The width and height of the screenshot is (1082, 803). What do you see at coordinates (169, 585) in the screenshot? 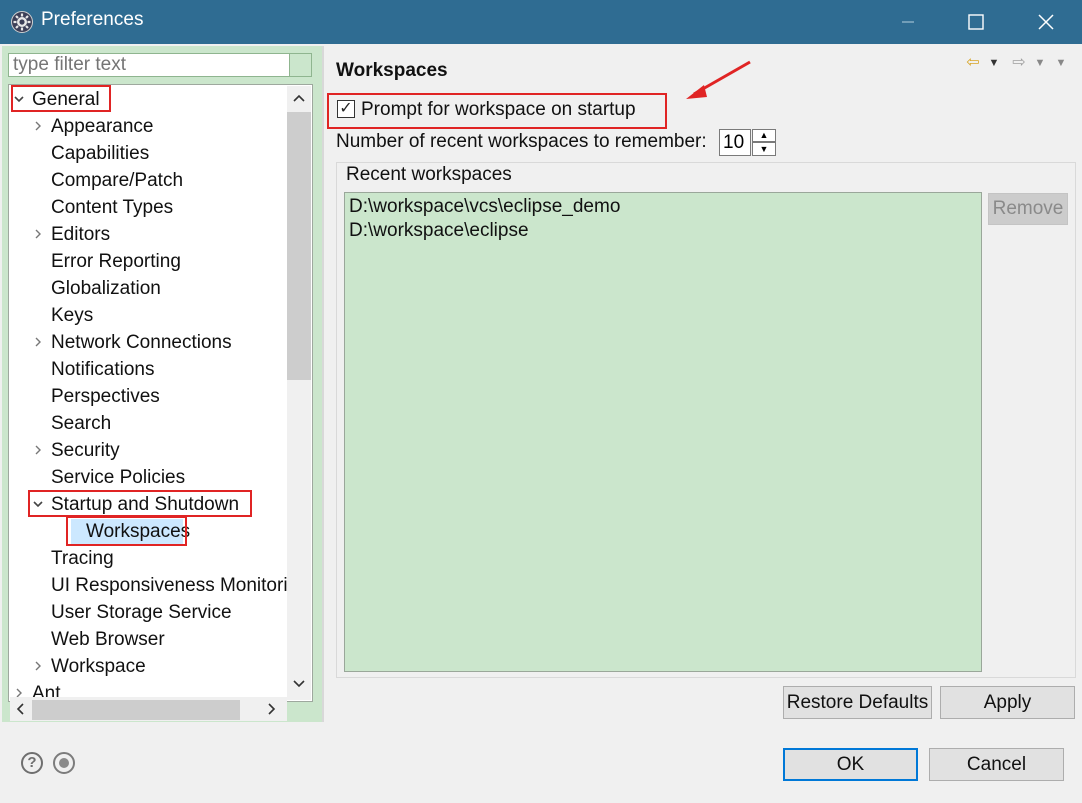
I see `tree-item: UI Responsiveness Monitori` at bounding box center [169, 585].